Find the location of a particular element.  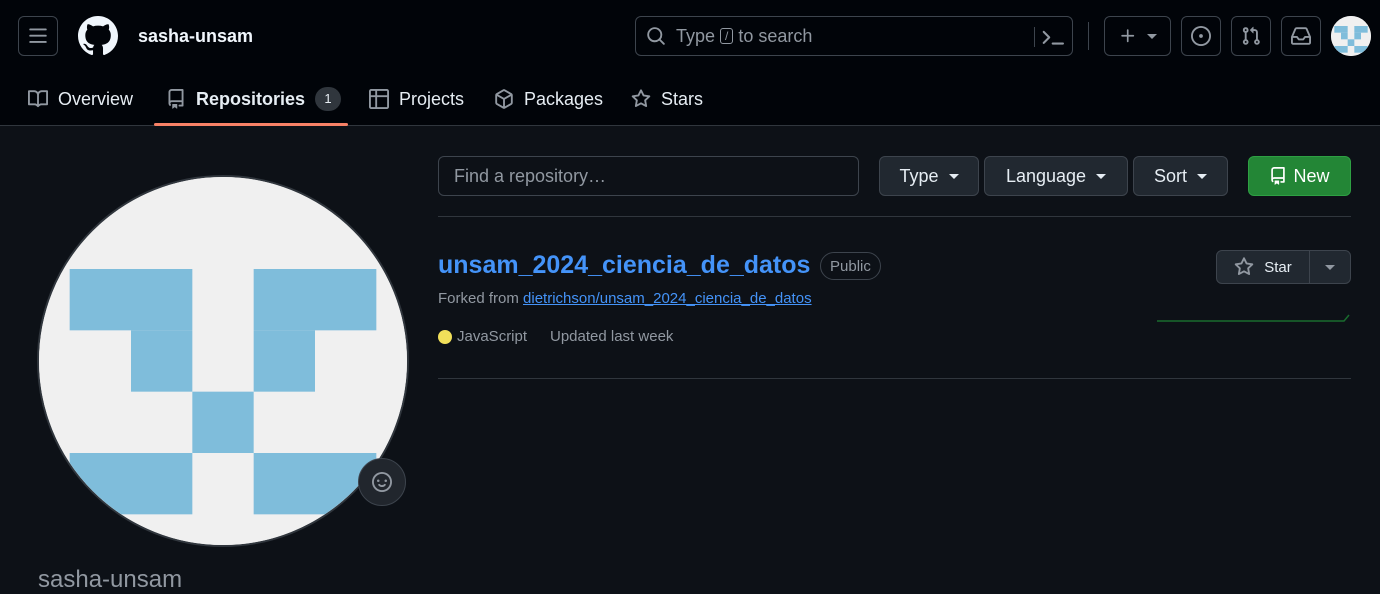

type-filter-dropdown: Type is located at coordinates (929, 176).